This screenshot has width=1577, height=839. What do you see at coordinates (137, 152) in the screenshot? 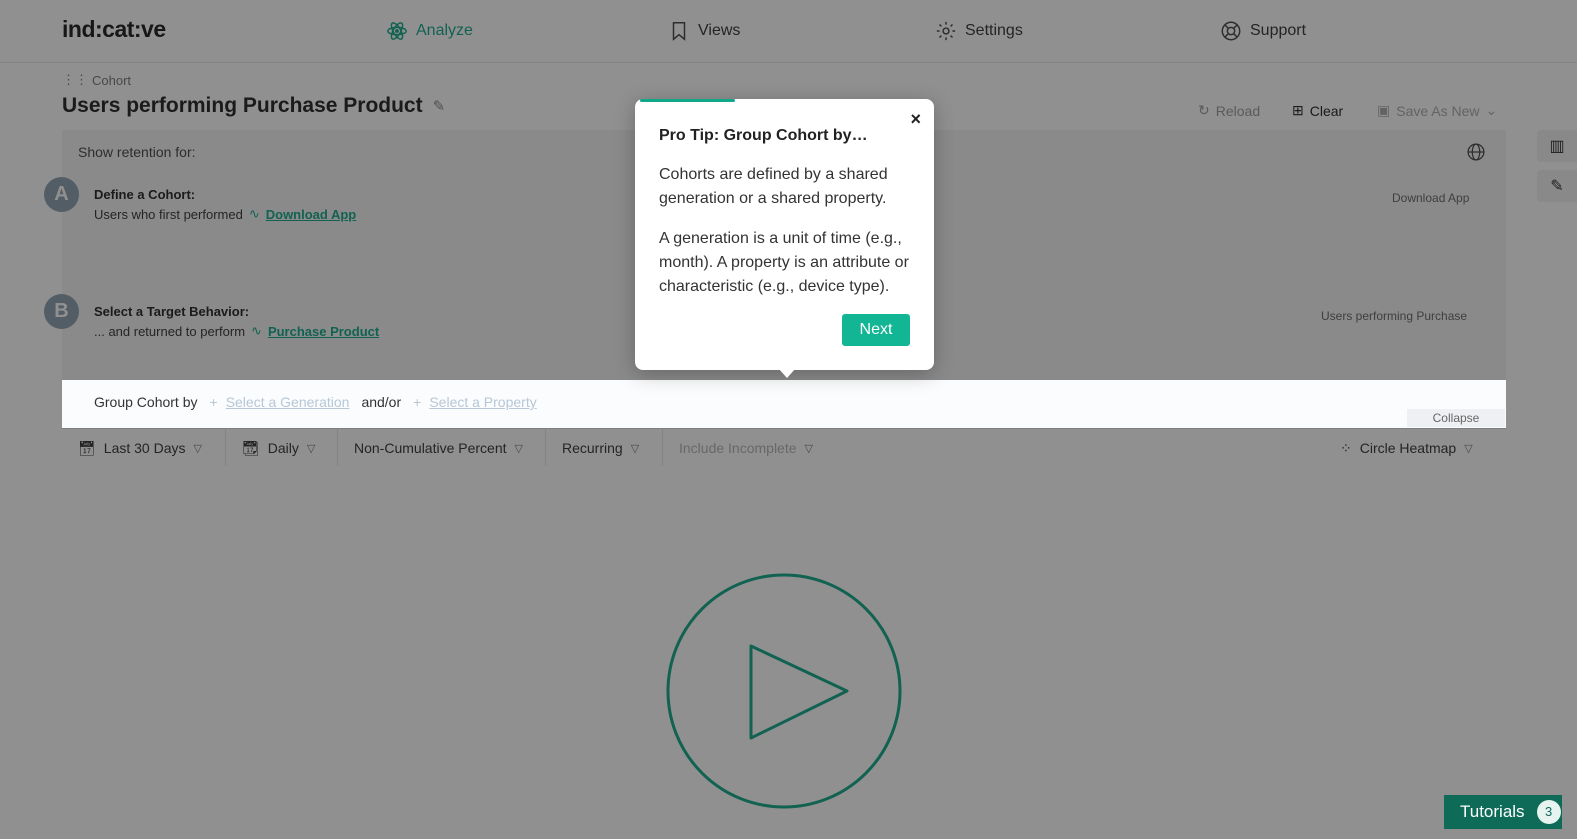
I see `show-retention-label: Show retention for:` at bounding box center [137, 152].